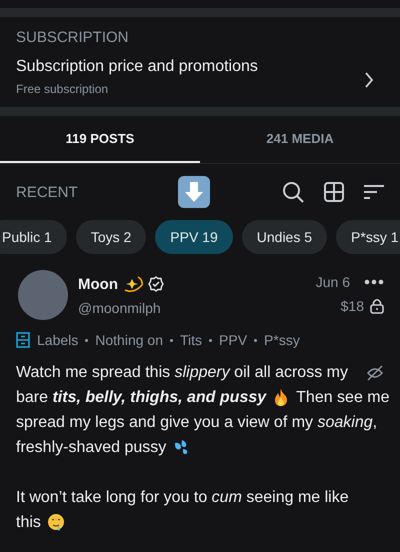 The height and width of the screenshot is (552, 400). What do you see at coordinates (333, 282) in the screenshot?
I see `post-date: Jun 6` at bounding box center [333, 282].